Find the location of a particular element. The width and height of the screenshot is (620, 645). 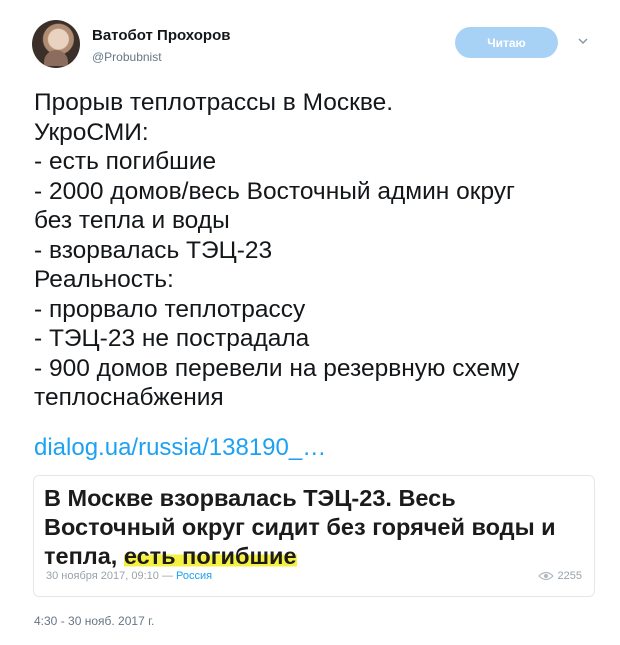

card-views: 2255 is located at coordinates (559, 576).